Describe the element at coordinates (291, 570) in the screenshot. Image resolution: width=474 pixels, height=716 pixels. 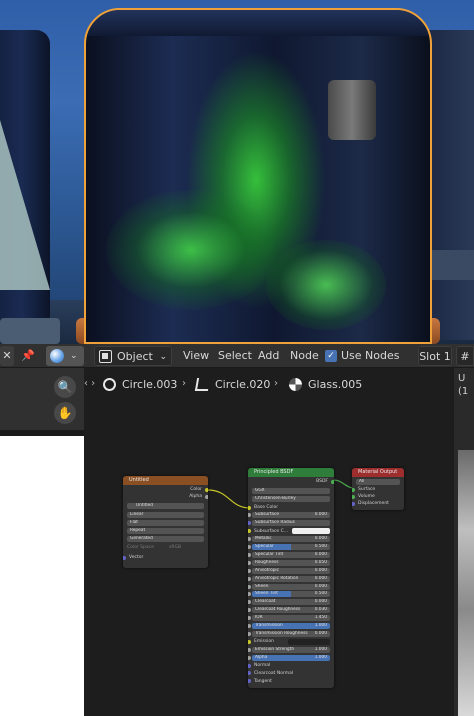
I see `value-slider: Anisotropic 0.000` at that location.